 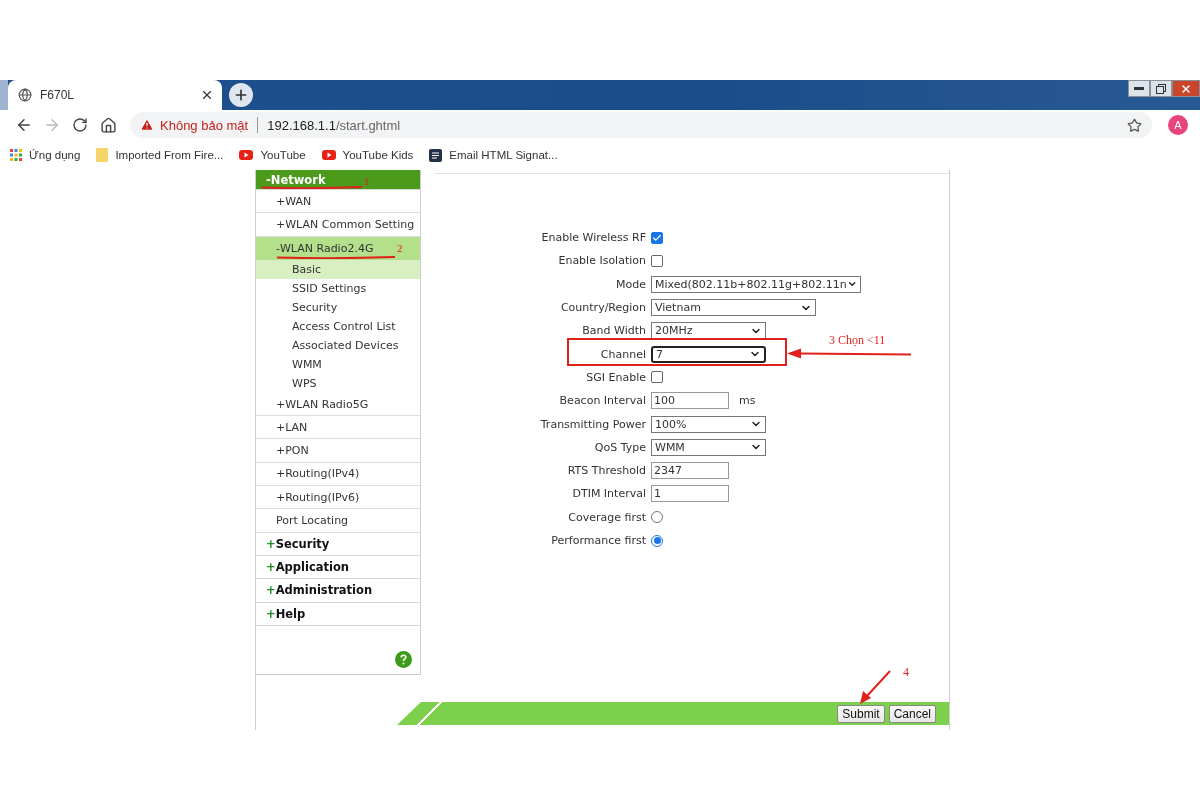 What do you see at coordinates (912, 713) in the screenshot?
I see `form-button: Cancel` at bounding box center [912, 713].